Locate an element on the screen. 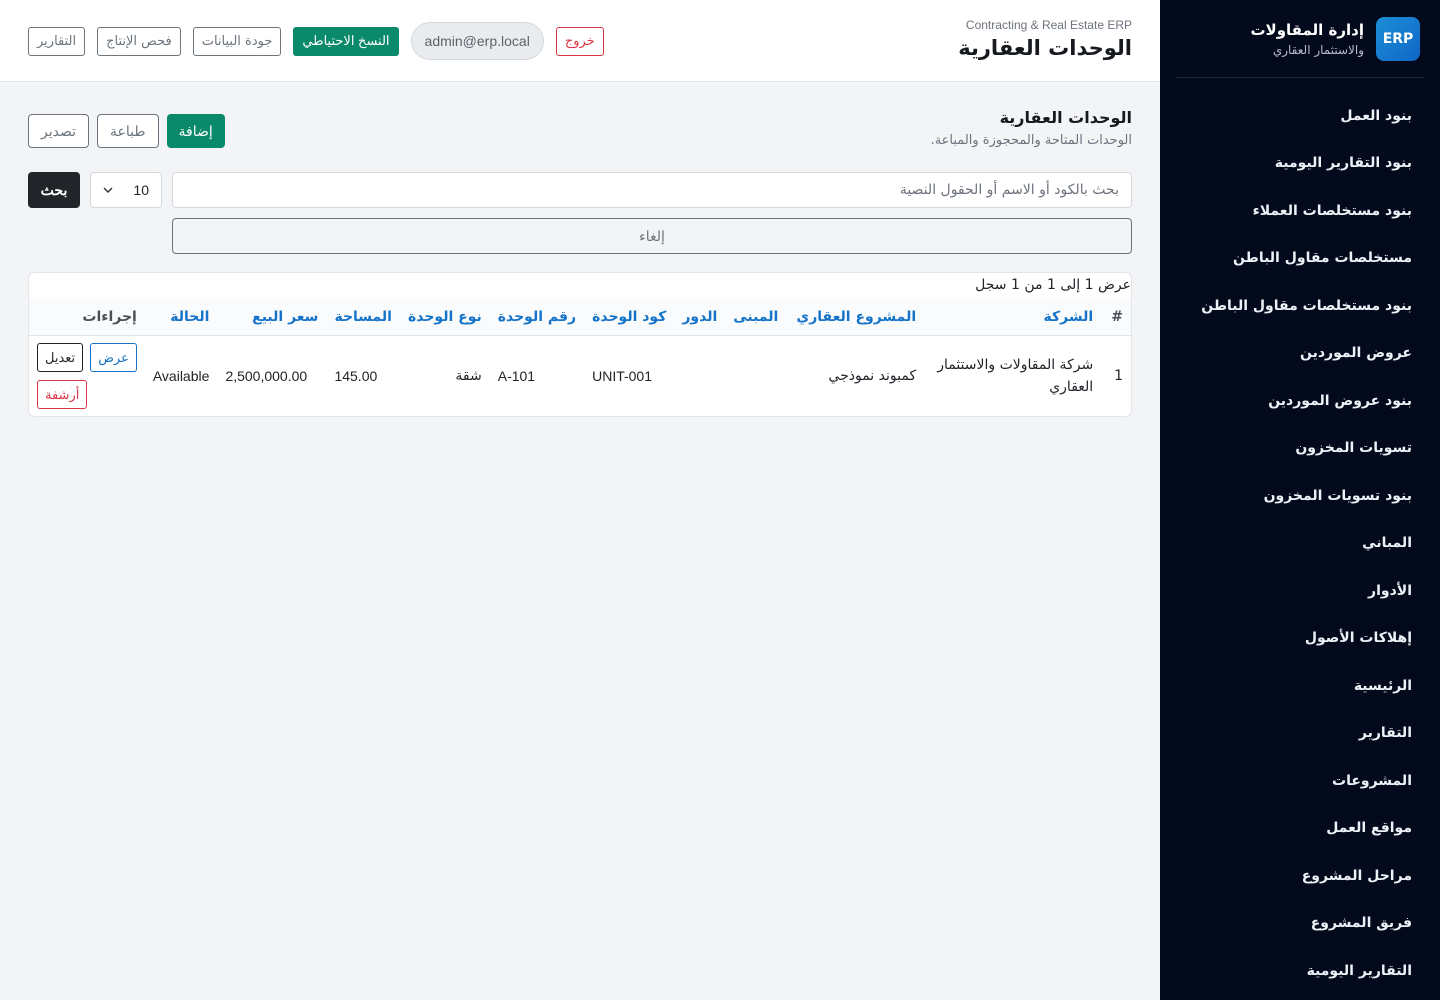  sidebar-item-buildings: المباني is located at coordinates (1300, 544).